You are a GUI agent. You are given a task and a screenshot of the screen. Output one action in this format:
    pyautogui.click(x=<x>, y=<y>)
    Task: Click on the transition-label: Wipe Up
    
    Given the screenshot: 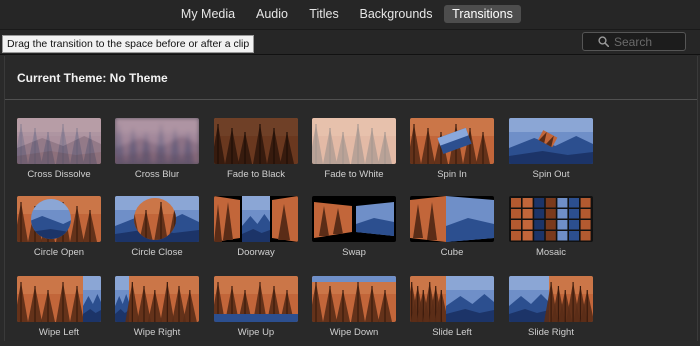 What is the action you would take?
    pyautogui.click(x=256, y=332)
    